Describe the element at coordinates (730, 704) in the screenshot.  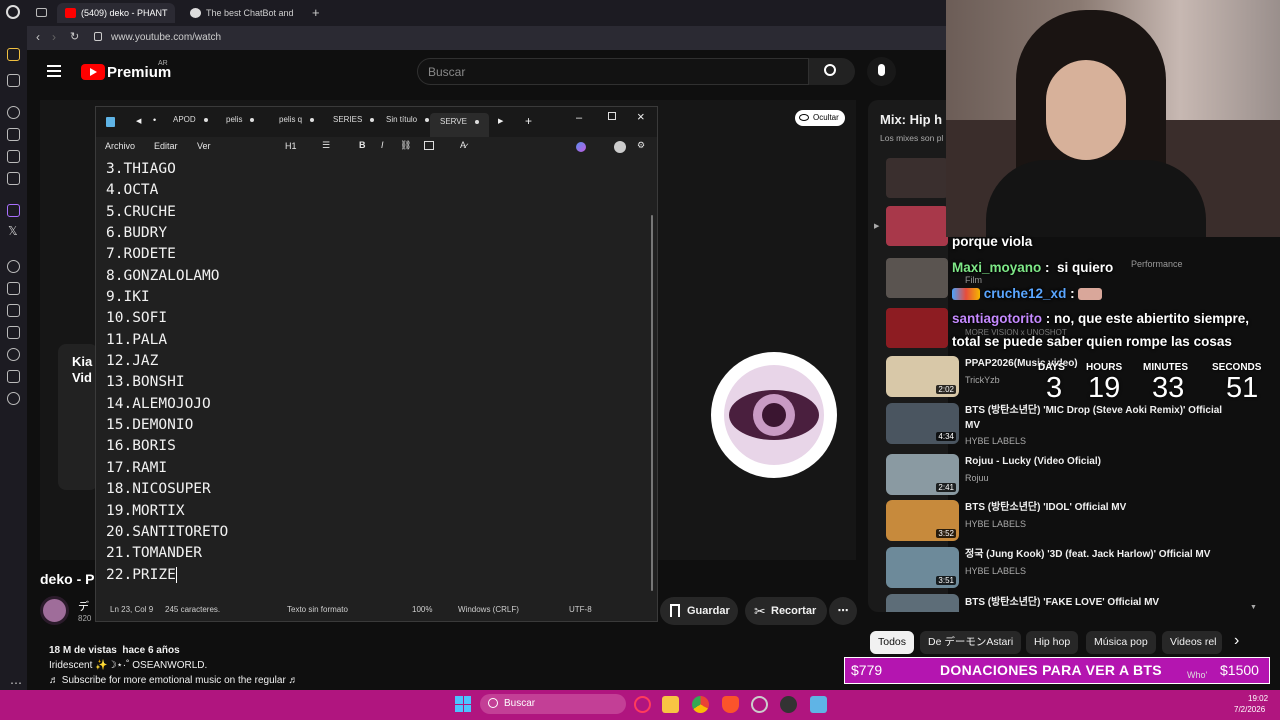
I see `brave-icon` at that location.